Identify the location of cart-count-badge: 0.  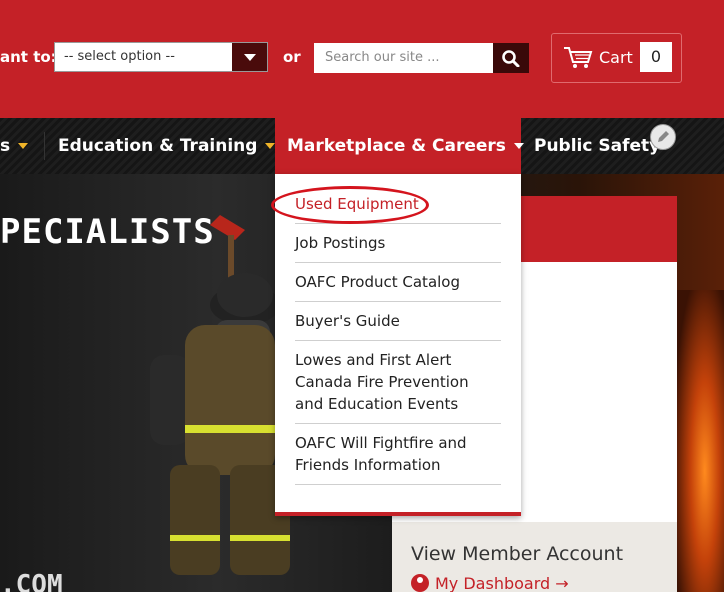
(656, 57).